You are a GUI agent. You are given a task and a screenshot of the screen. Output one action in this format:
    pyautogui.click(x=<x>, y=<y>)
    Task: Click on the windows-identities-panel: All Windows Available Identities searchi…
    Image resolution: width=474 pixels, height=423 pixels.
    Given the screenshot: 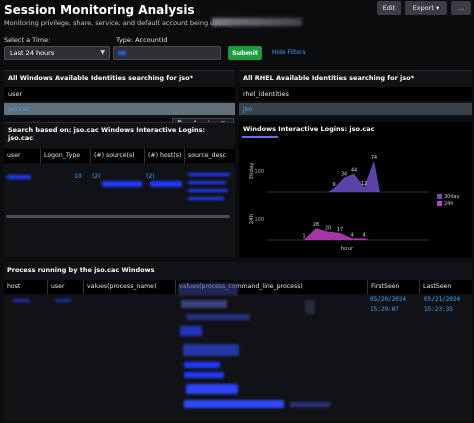 What is the action you would take?
    pyautogui.click(x=119, y=94)
    